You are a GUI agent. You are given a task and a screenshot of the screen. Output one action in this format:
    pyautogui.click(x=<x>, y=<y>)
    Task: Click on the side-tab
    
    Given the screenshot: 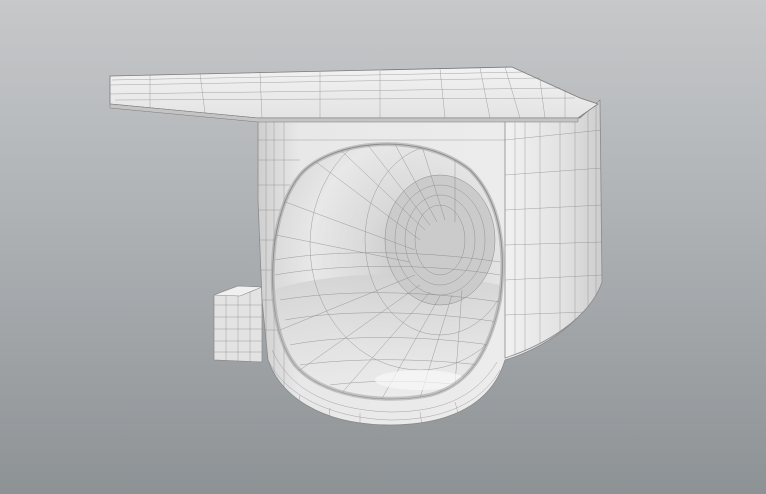 What is the action you would take?
    pyautogui.click(x=238, y=324)
    